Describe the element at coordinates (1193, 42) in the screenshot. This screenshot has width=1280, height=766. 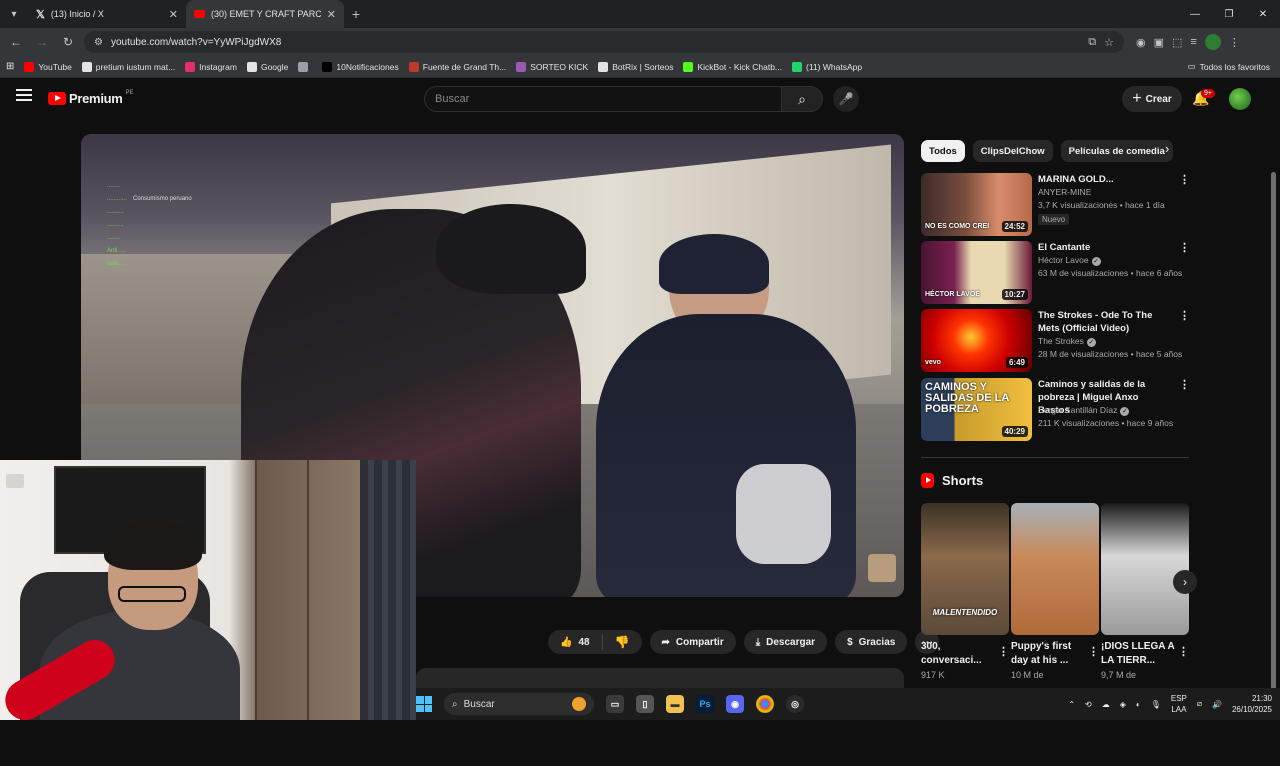
I see `media-icon: ≡` at that location.